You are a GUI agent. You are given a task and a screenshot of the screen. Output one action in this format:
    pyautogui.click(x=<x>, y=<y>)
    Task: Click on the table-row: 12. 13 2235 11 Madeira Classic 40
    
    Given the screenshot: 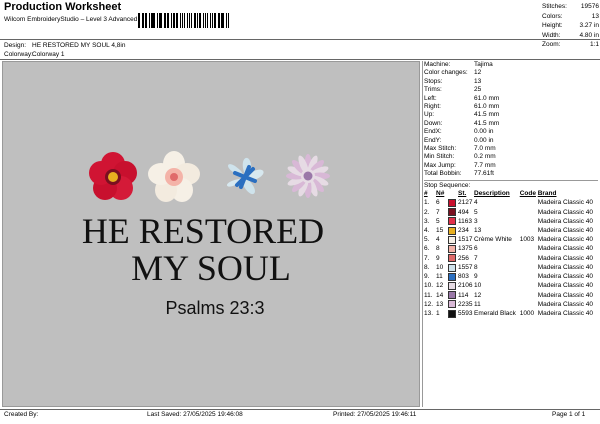 What is the action you would take?
    pyautogui.click(x=511, y=304)
    